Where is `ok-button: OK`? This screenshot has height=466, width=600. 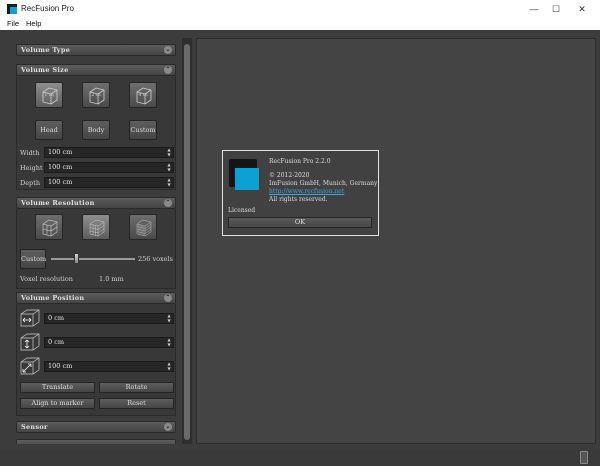
ok-button: OK is located at coordinates (300, 222).